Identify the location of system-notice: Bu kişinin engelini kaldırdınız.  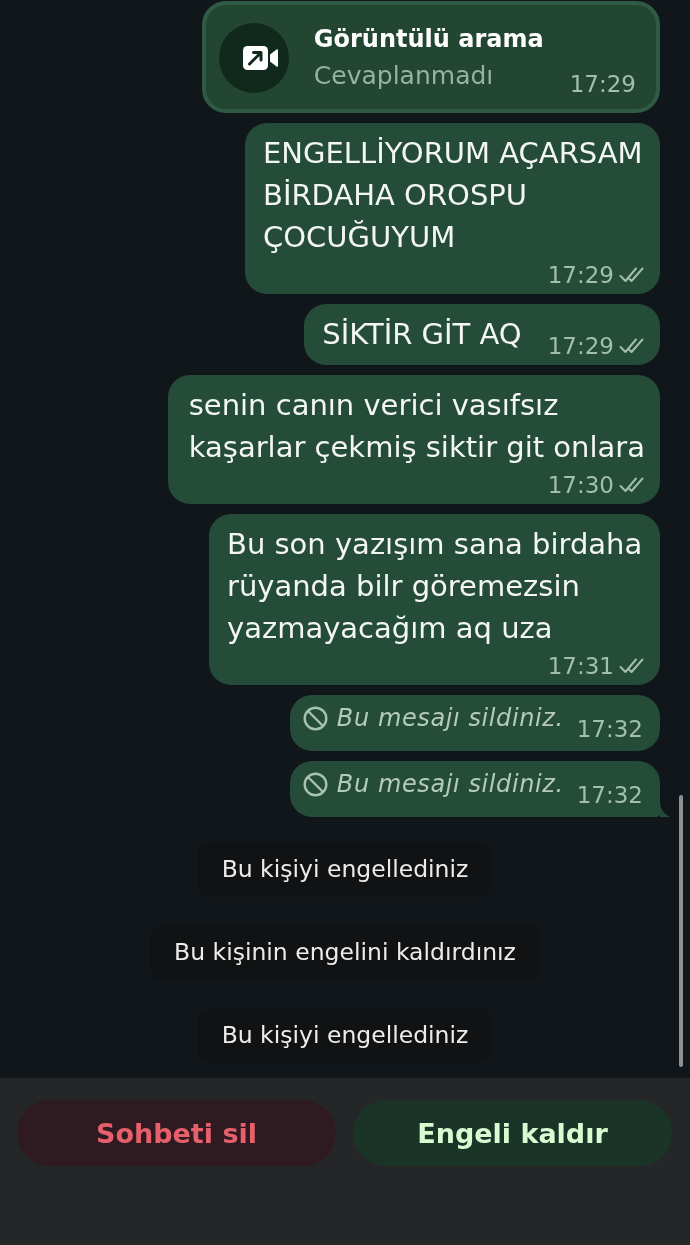
(345, 952).